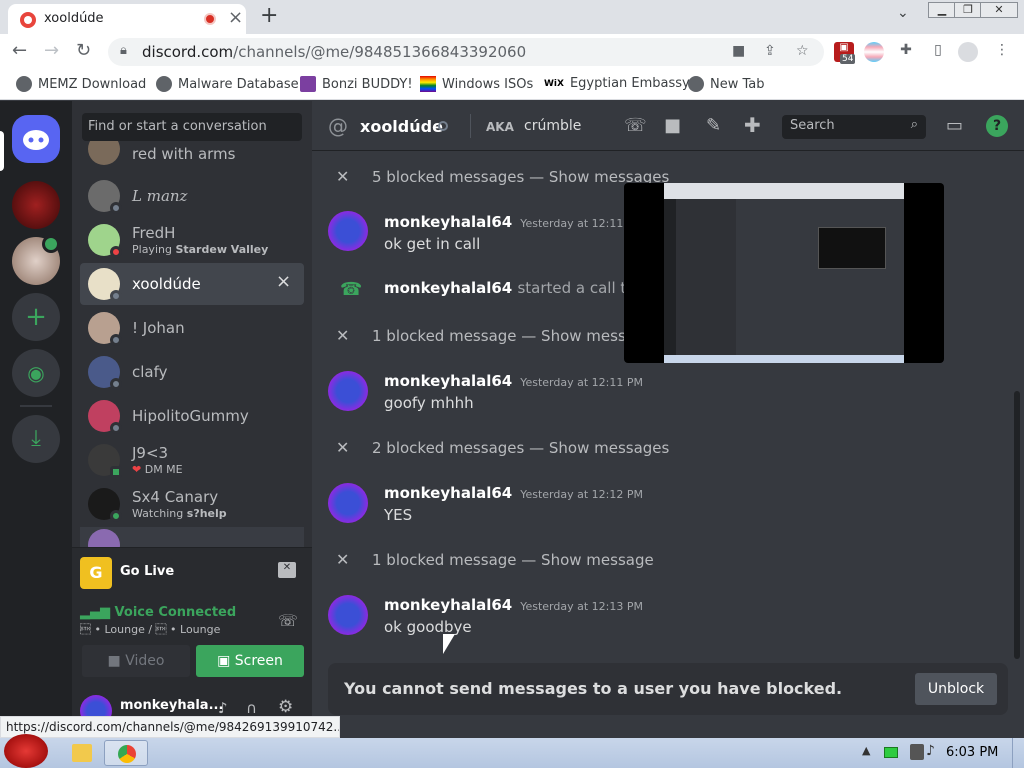 Image resolution: width=1024 pixels, height=768 pixels. I want to click on puzzle-icon: ✚, so click(906, 52).